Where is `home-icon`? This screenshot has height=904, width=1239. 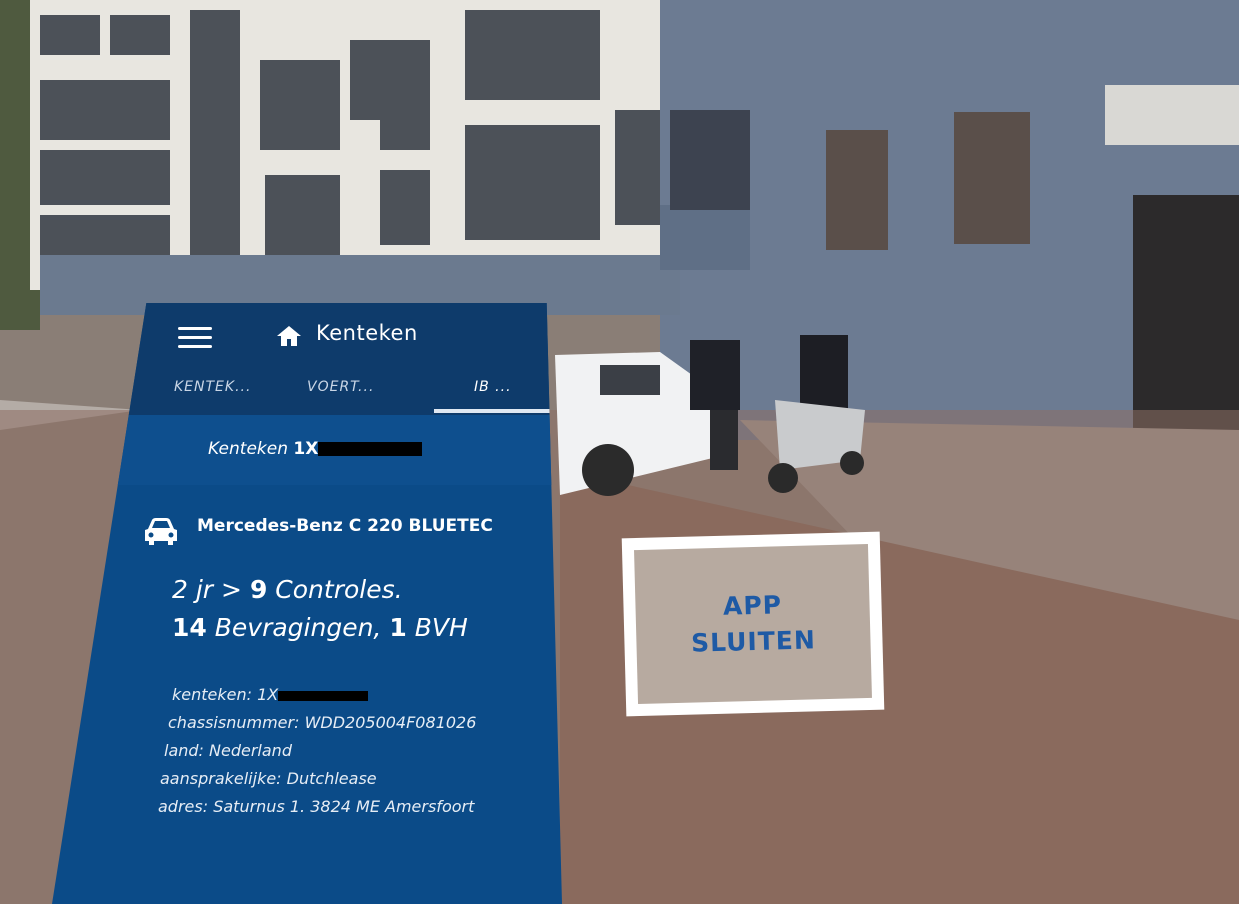
home-icon is located at coordinates (289, 336).